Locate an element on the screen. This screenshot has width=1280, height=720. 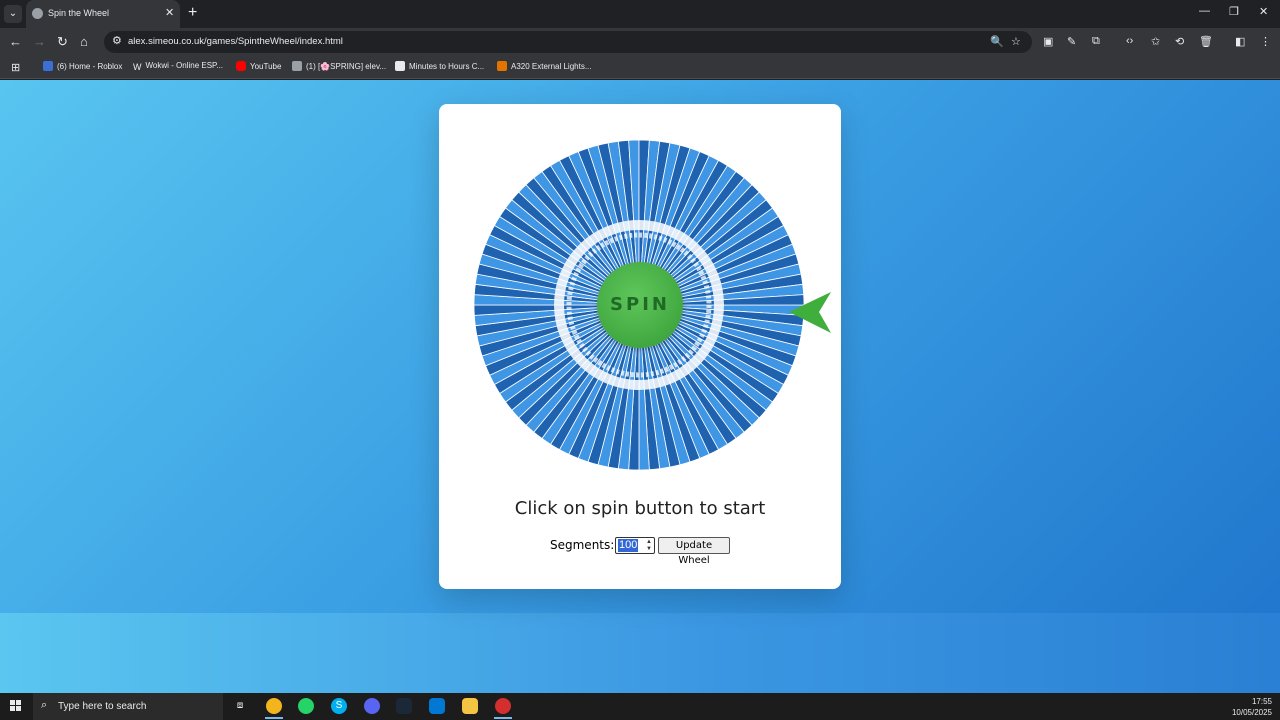
active-app-indicator is located at coordinates (274, 718).